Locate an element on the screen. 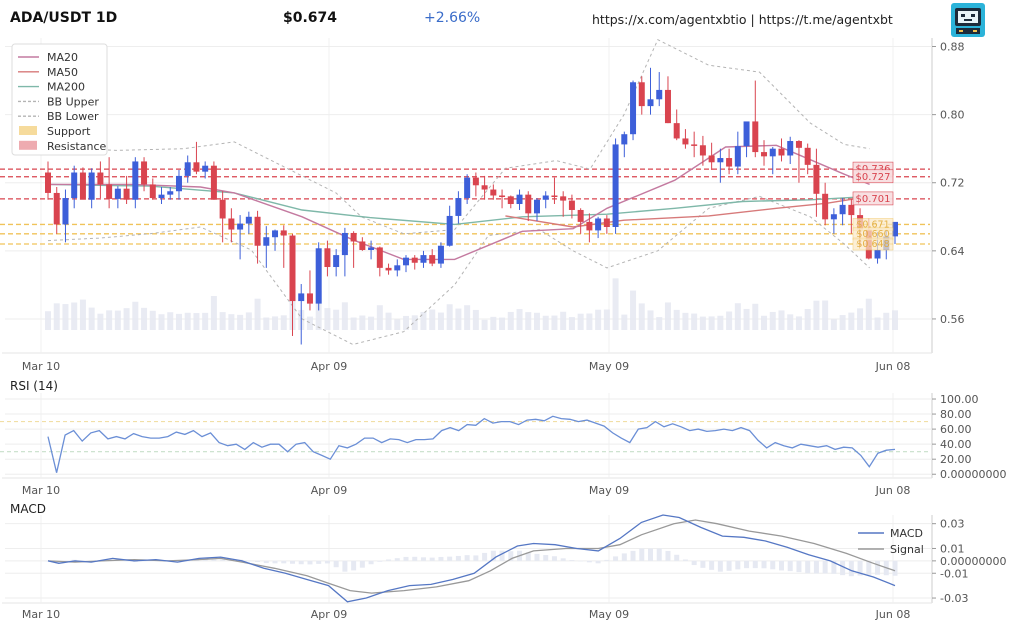  y-tick-label: 60.00 is located at coordinates (956, 429).